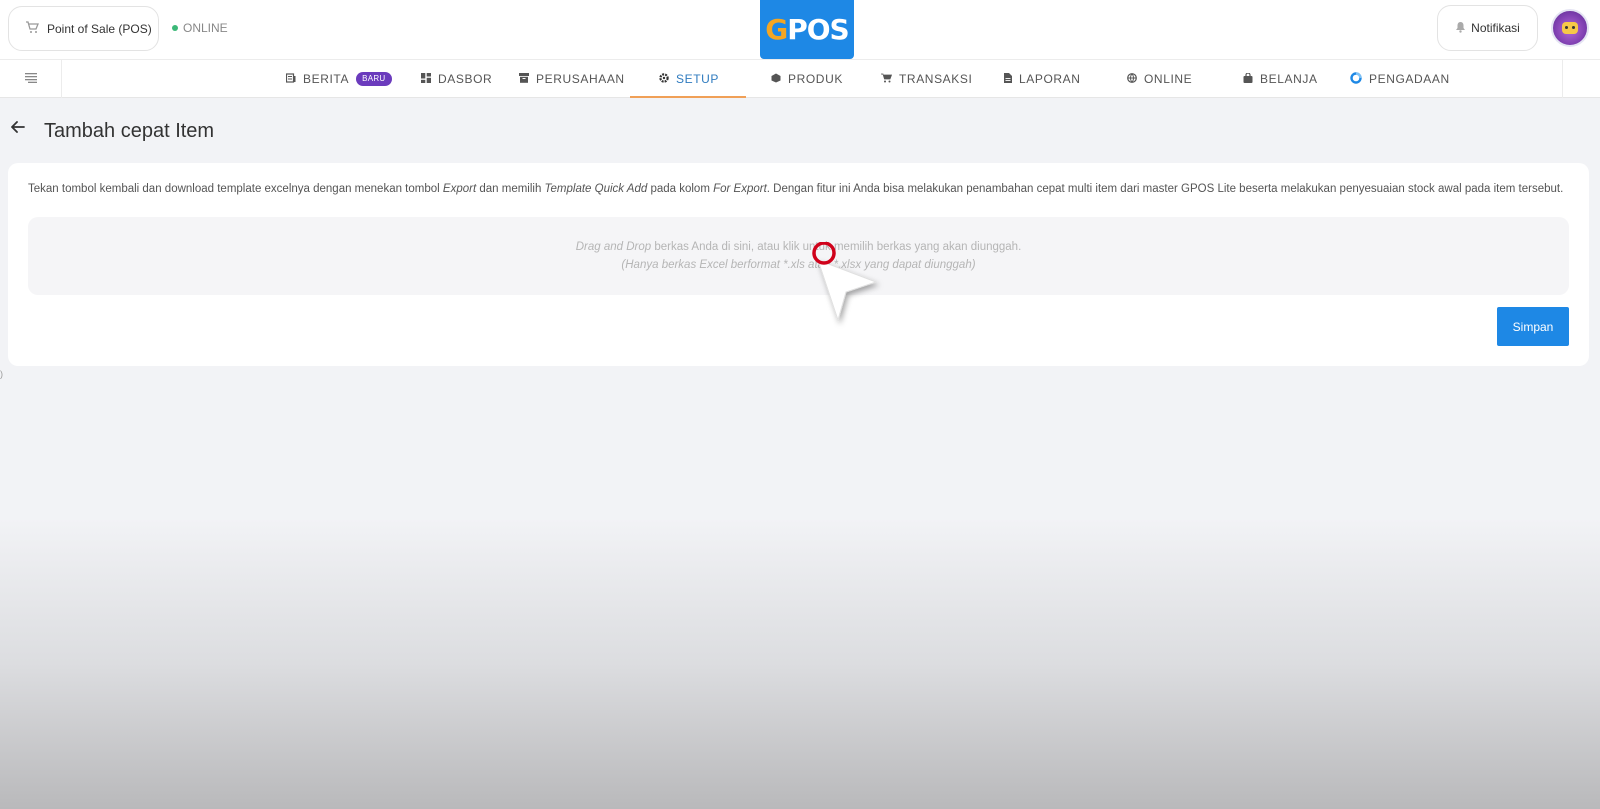 Image resolution: width=1600 pixels, height=809 pixels. What do you see at coordinates (807, 79) in the screenshot?
I see `nav-item-produk: PRODUK` at bounding box center [807, 79].